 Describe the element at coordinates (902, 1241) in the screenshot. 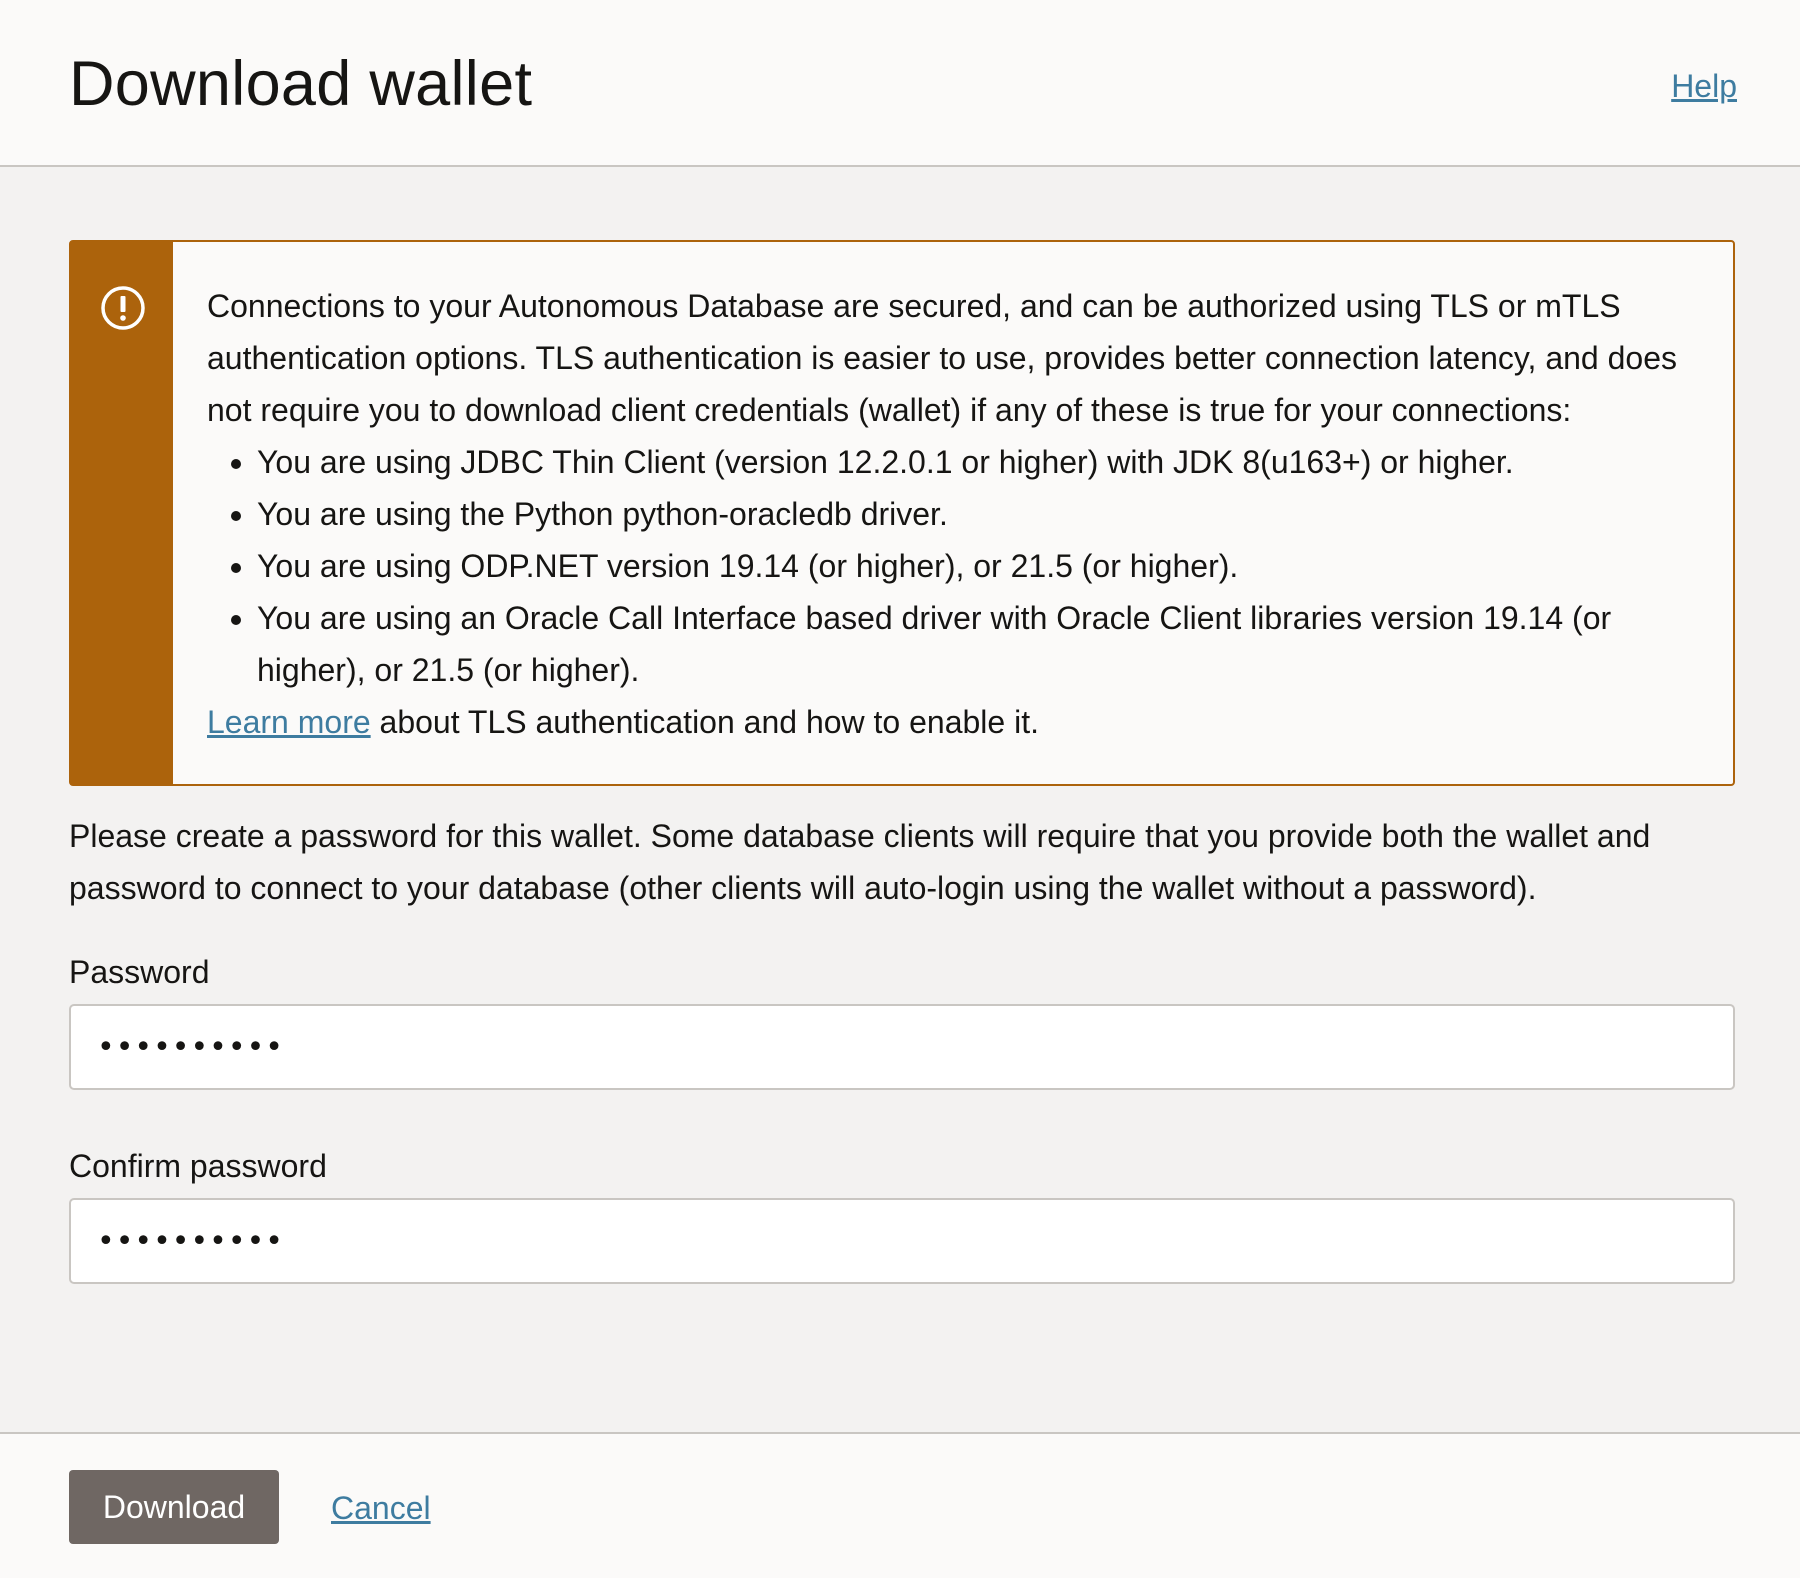

I see `confirm-password-field` at that location.